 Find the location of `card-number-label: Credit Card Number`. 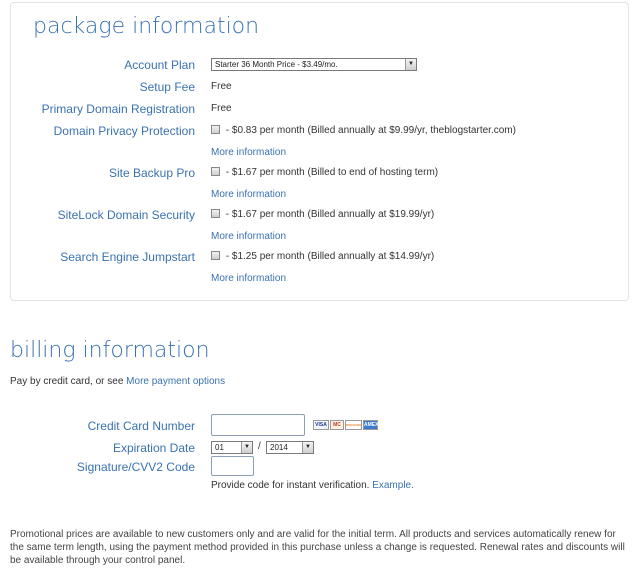

card-number-label: Credit Card Number is located at coordinates (141, 426).